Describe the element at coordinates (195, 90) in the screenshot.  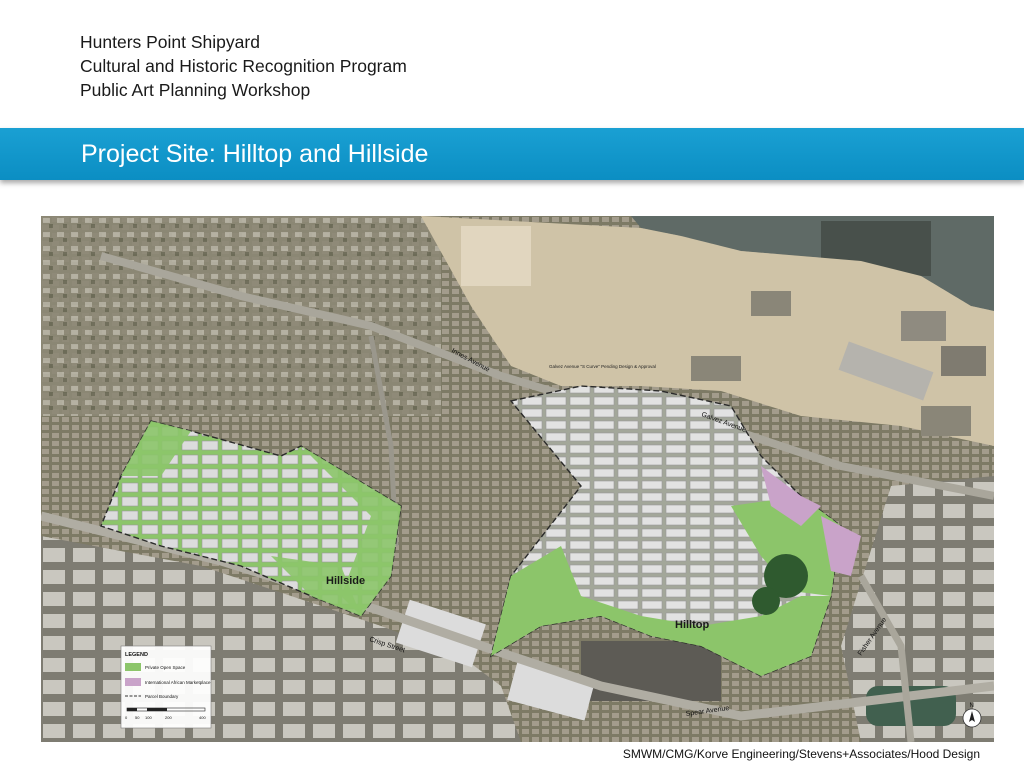
I see `header-line-3: Public Art Planning Workshop` at that location.